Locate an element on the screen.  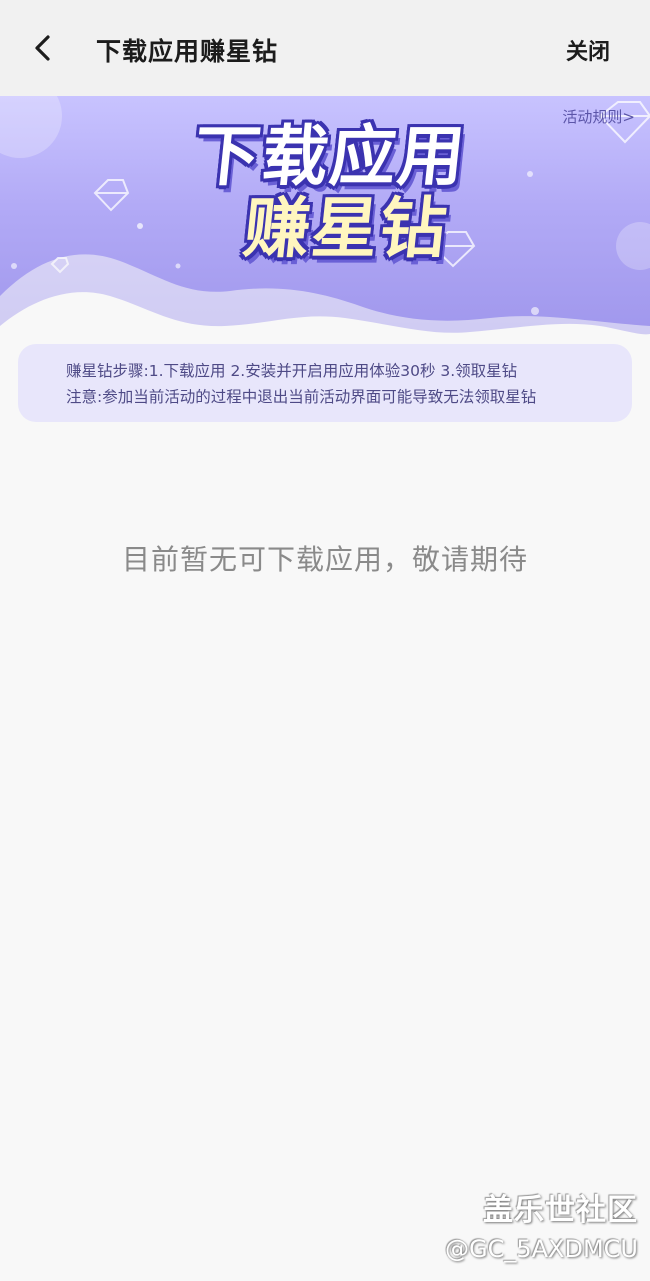
watermark-user: @GC_5AXDMCU is located at coordinates (541, 1249).